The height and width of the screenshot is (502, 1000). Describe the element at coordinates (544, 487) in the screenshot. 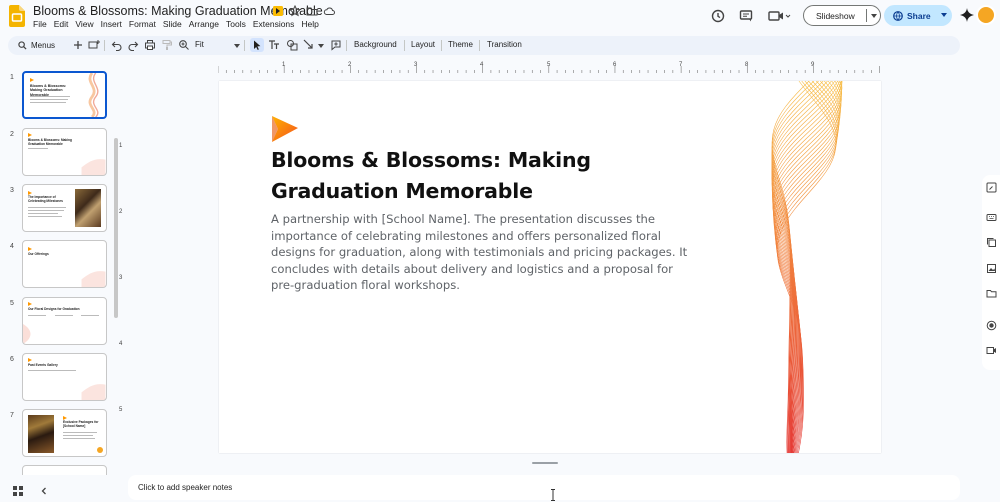

I see `speaker-notes: Click to add speaker notes` at that location.